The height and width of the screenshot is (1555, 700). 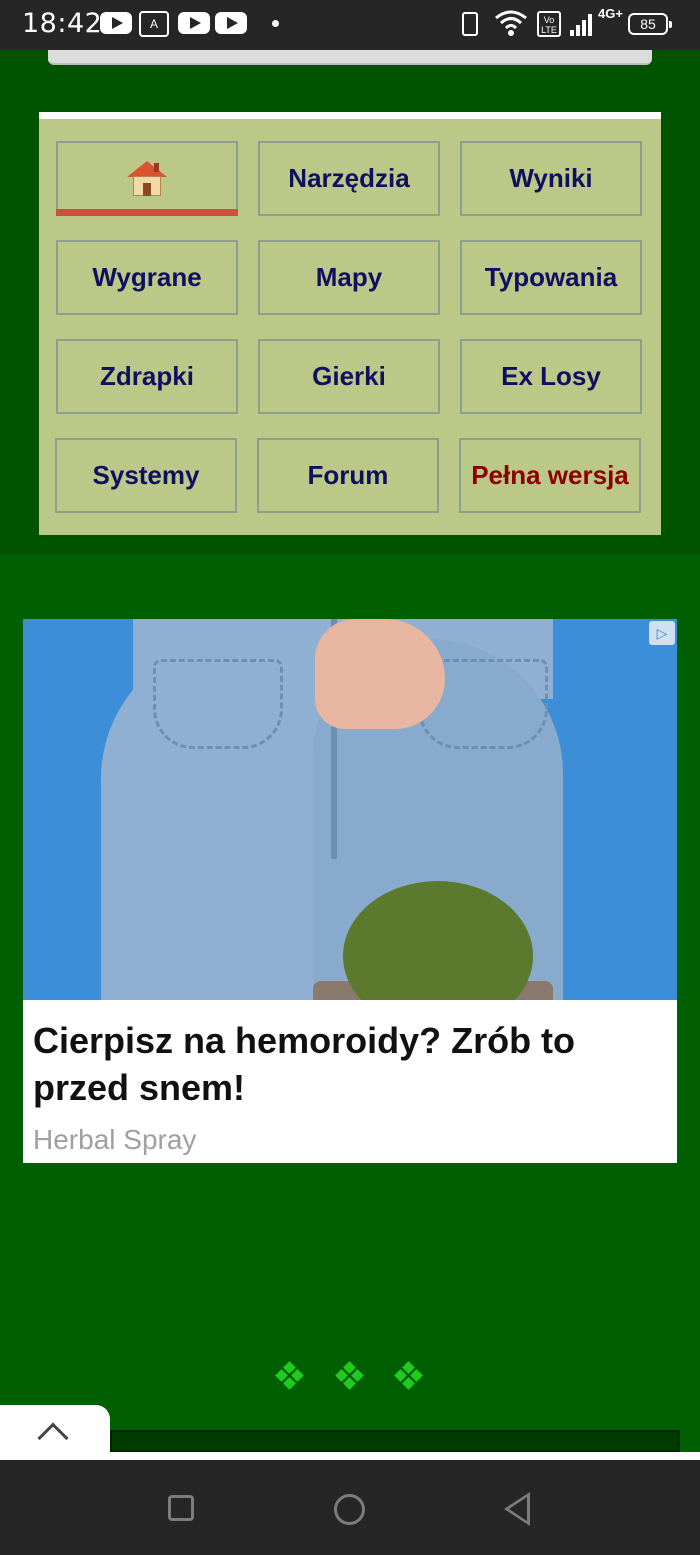 I want to click on status-bar: 18:42 A Vo LTE 4G+ 85, so click(x=350, y=25).